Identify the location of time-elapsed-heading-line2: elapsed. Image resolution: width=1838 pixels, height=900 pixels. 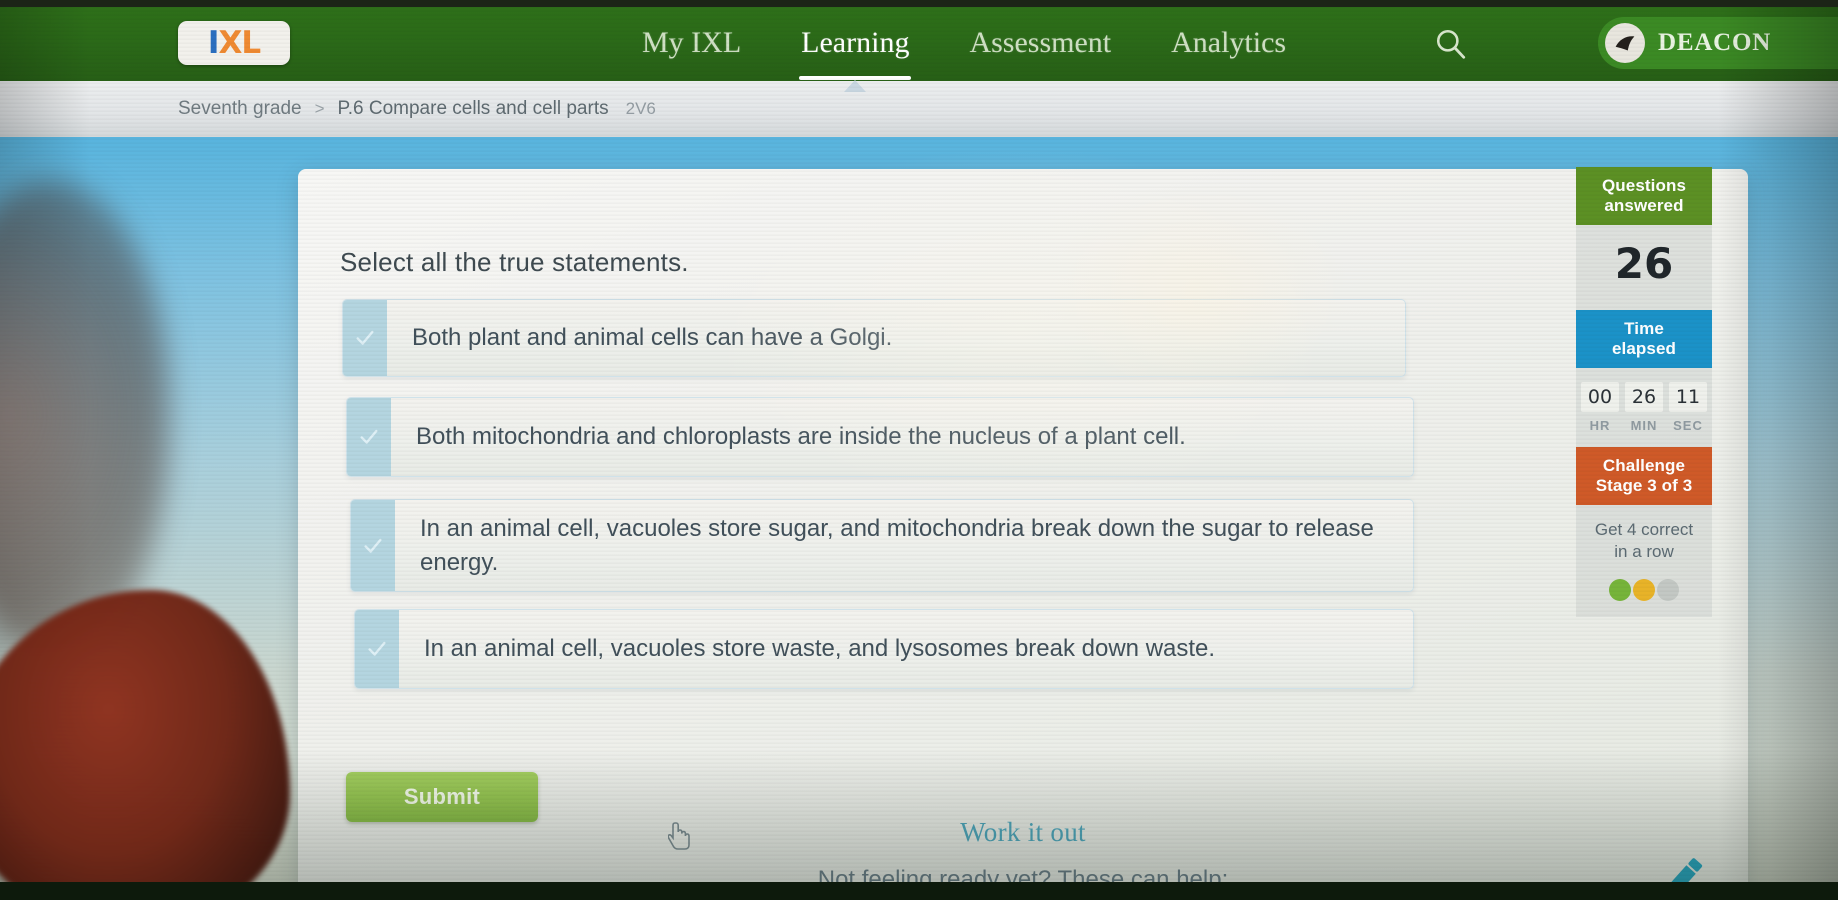
(1643, 349).